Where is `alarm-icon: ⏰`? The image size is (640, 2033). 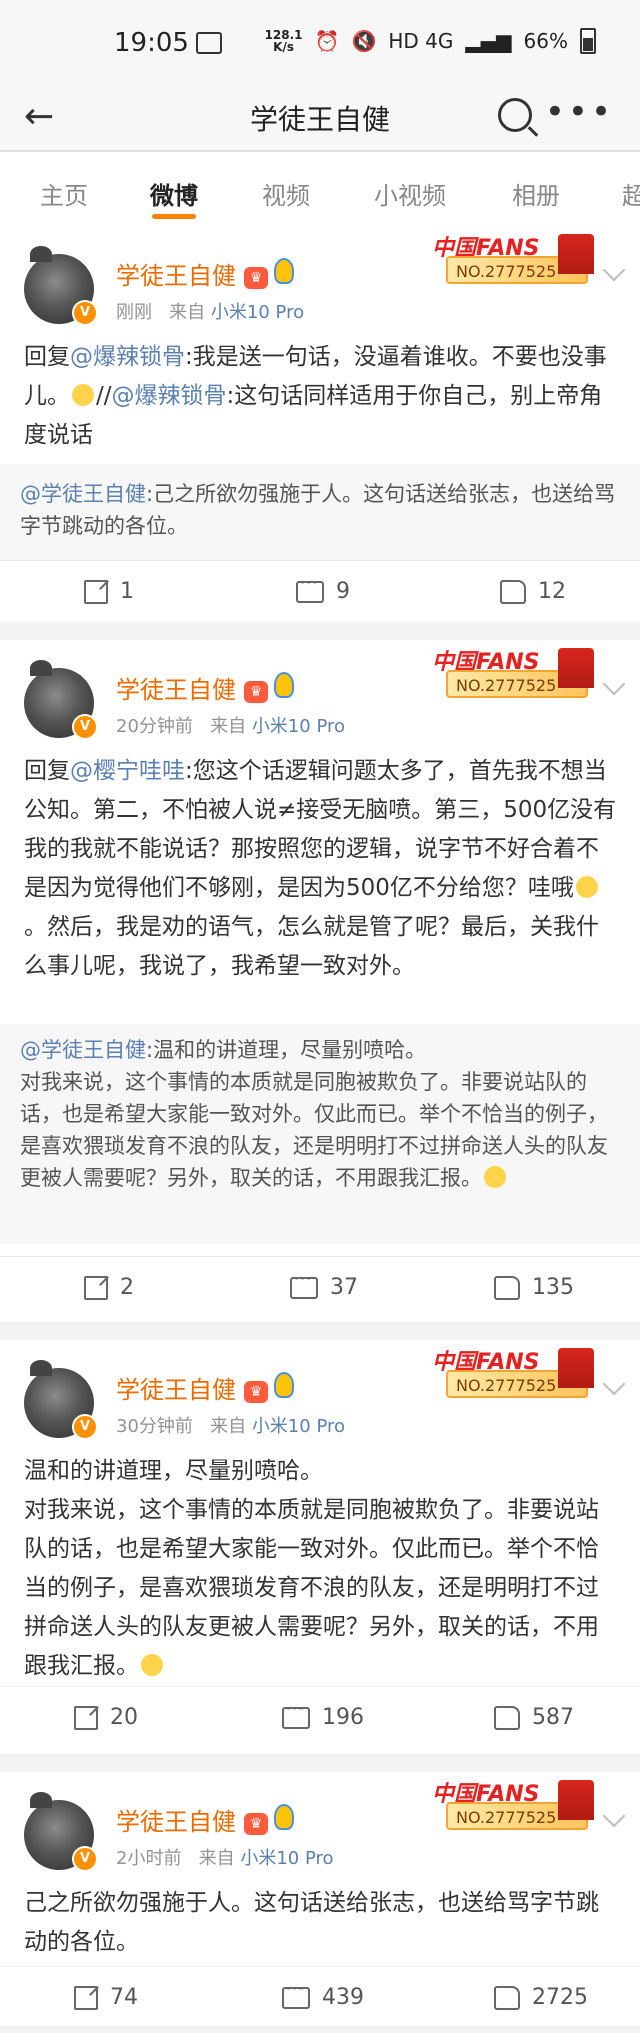
alarm-icon: ⏰ is located at coordinates (327, 41).